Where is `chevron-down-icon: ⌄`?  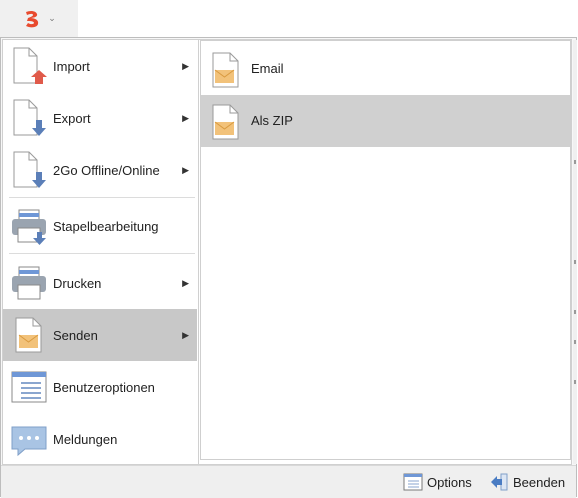 chevron-down-icon: ⌄ is located at coordinates (52, 18).